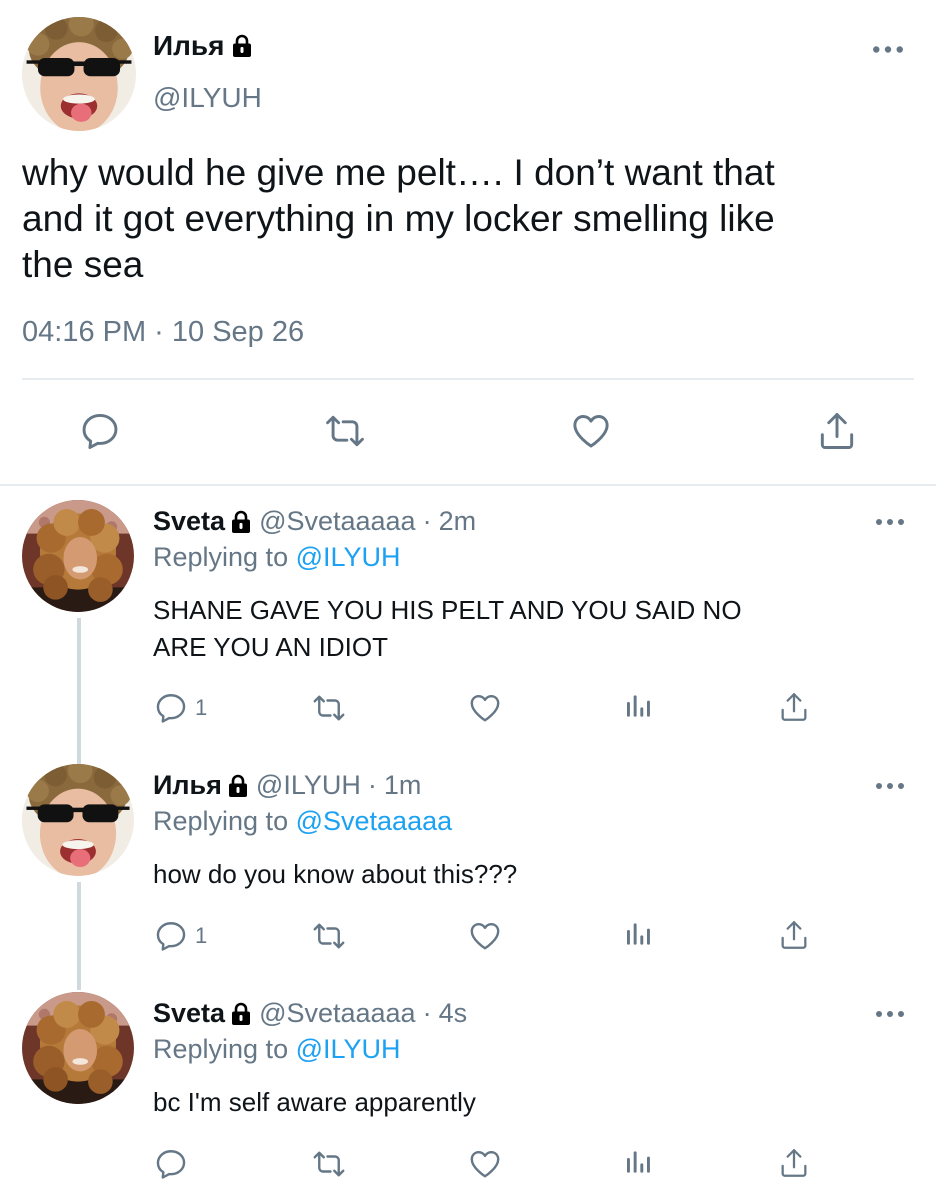  I want to click on reply-header: Sveta @Svetaaaaa · 4s, so click(310, 1013).